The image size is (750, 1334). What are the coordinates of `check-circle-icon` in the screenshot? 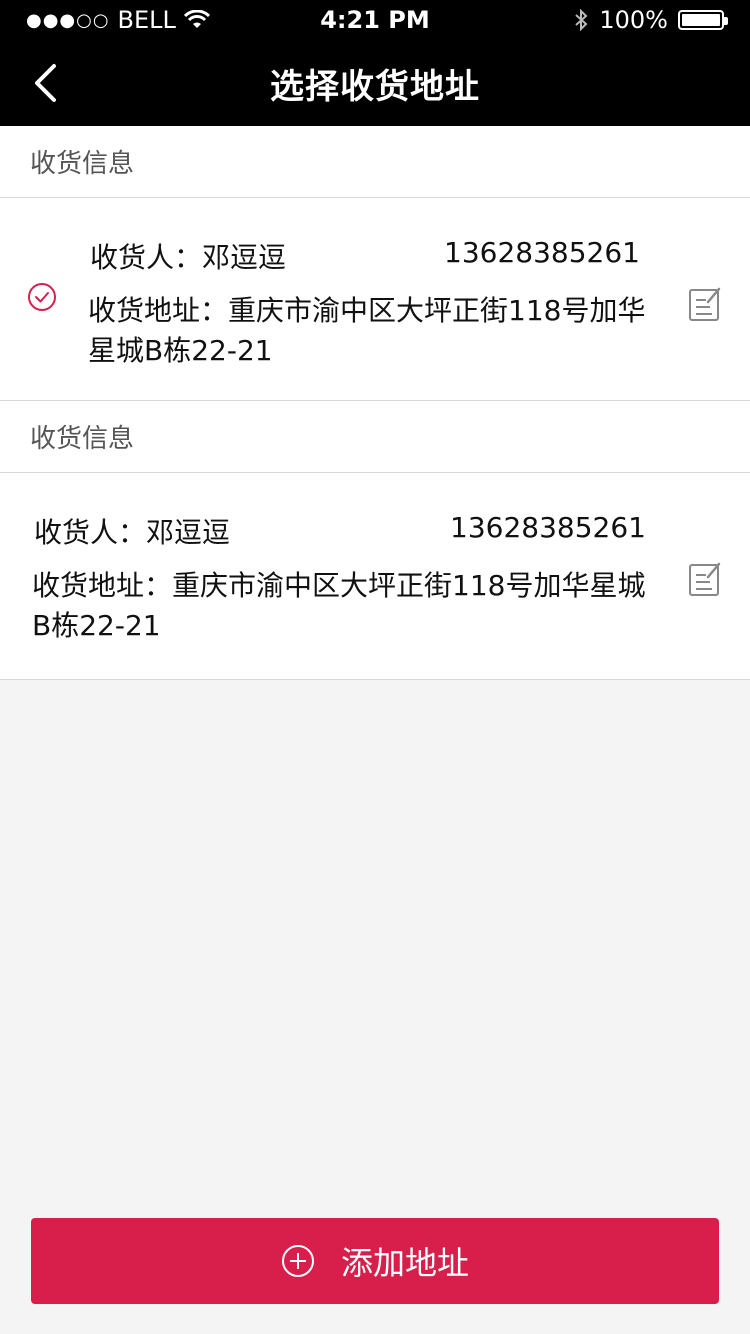 It's located at (42, 297).